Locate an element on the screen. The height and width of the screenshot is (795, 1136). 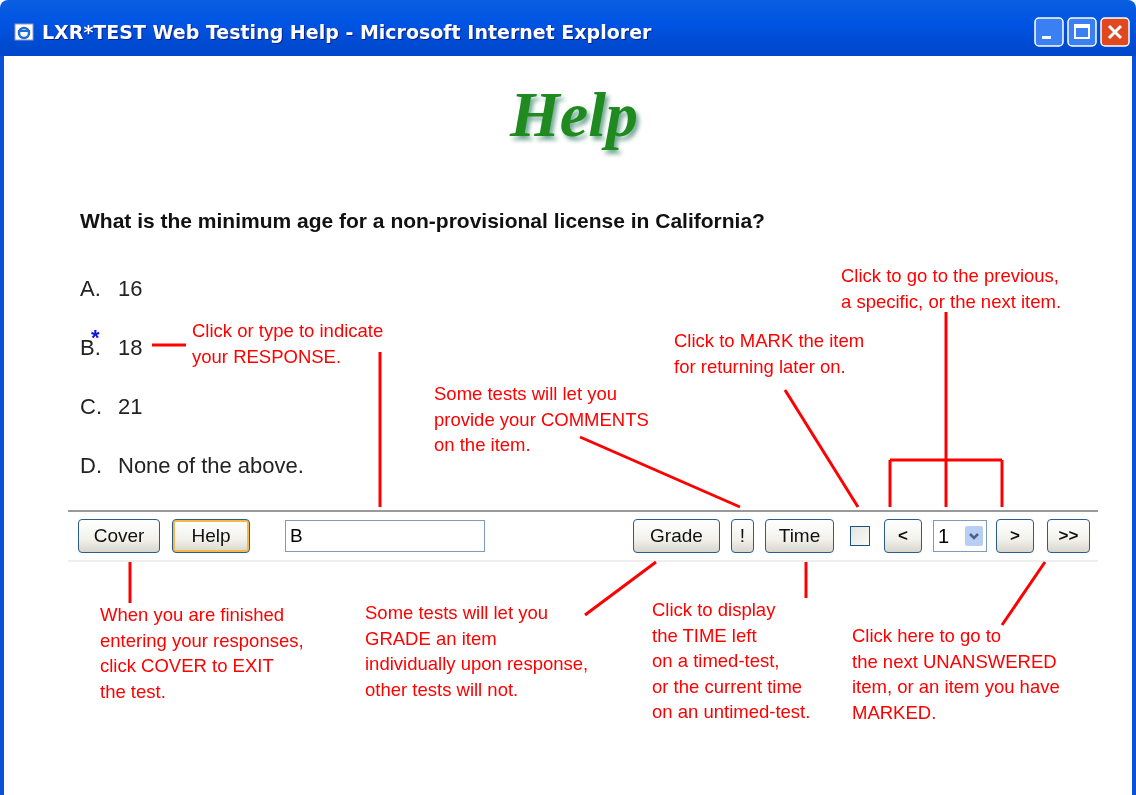
callout-note: Click here to go to the next UNANSWERED item, or an item you have MARKED. is located at coordinates (956, 674).